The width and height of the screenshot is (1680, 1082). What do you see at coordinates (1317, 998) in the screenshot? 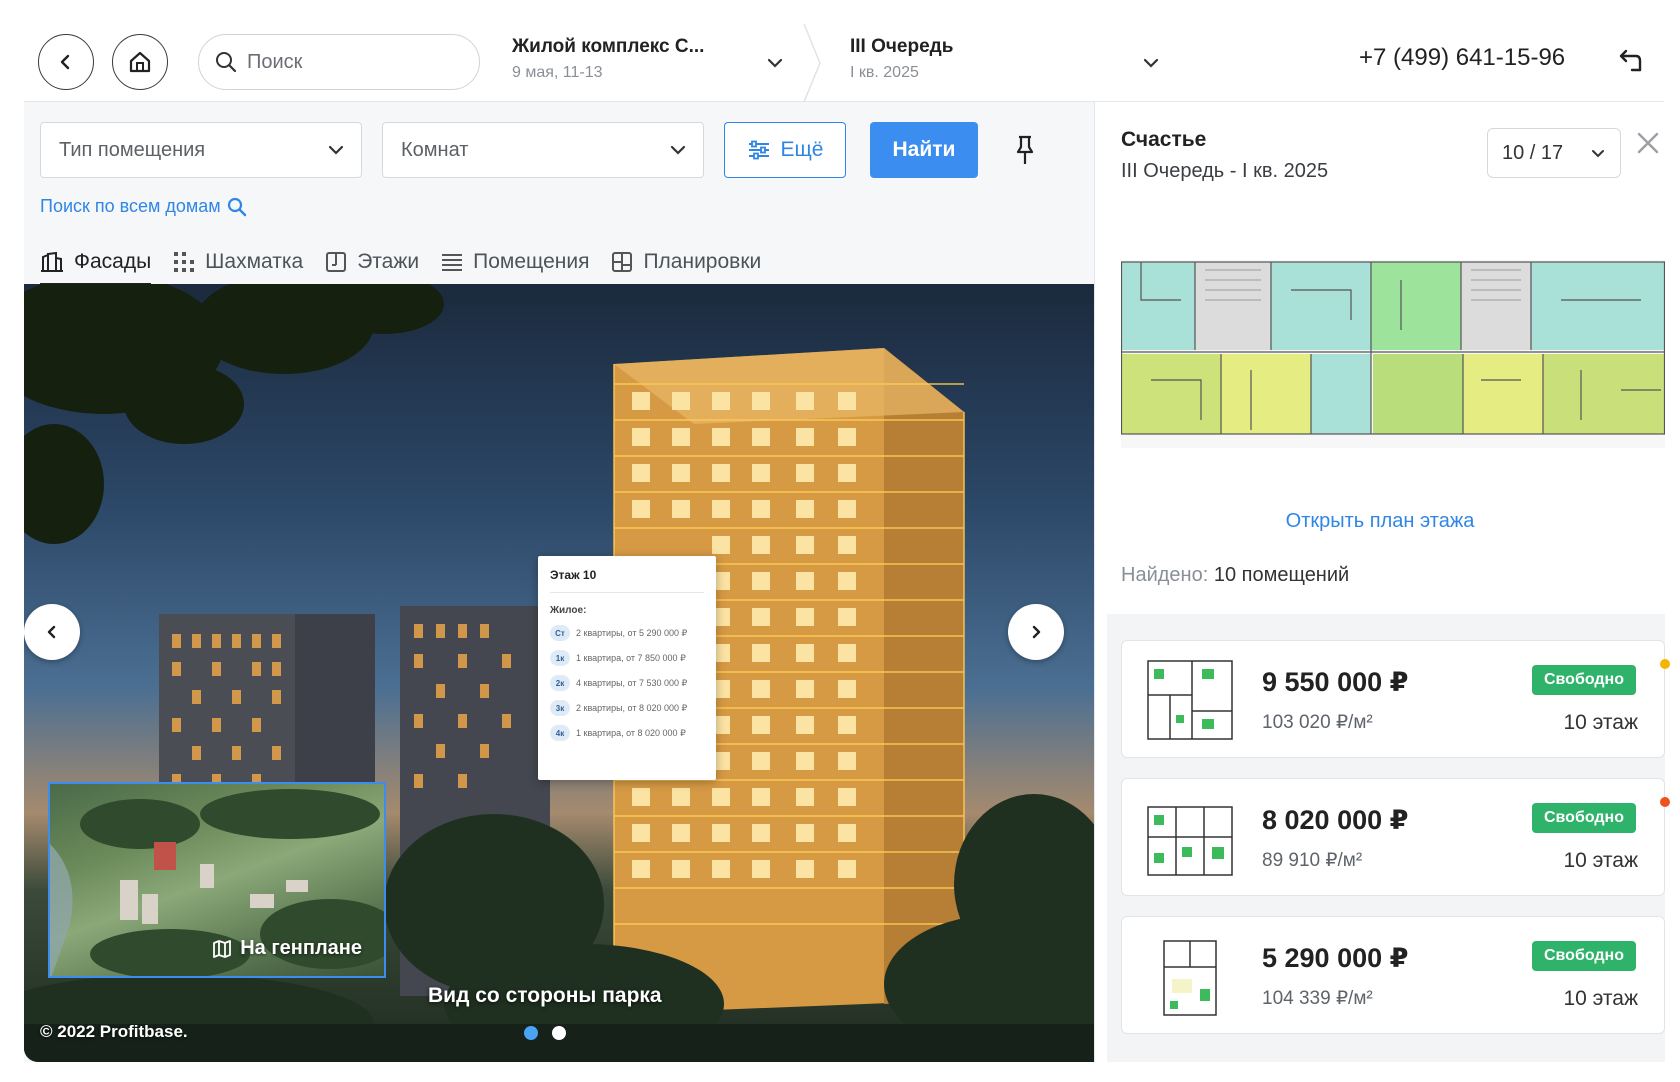
I see `listing-price-per-m2: 104 339 ₽/м²` at bounding box center [1317, 998].